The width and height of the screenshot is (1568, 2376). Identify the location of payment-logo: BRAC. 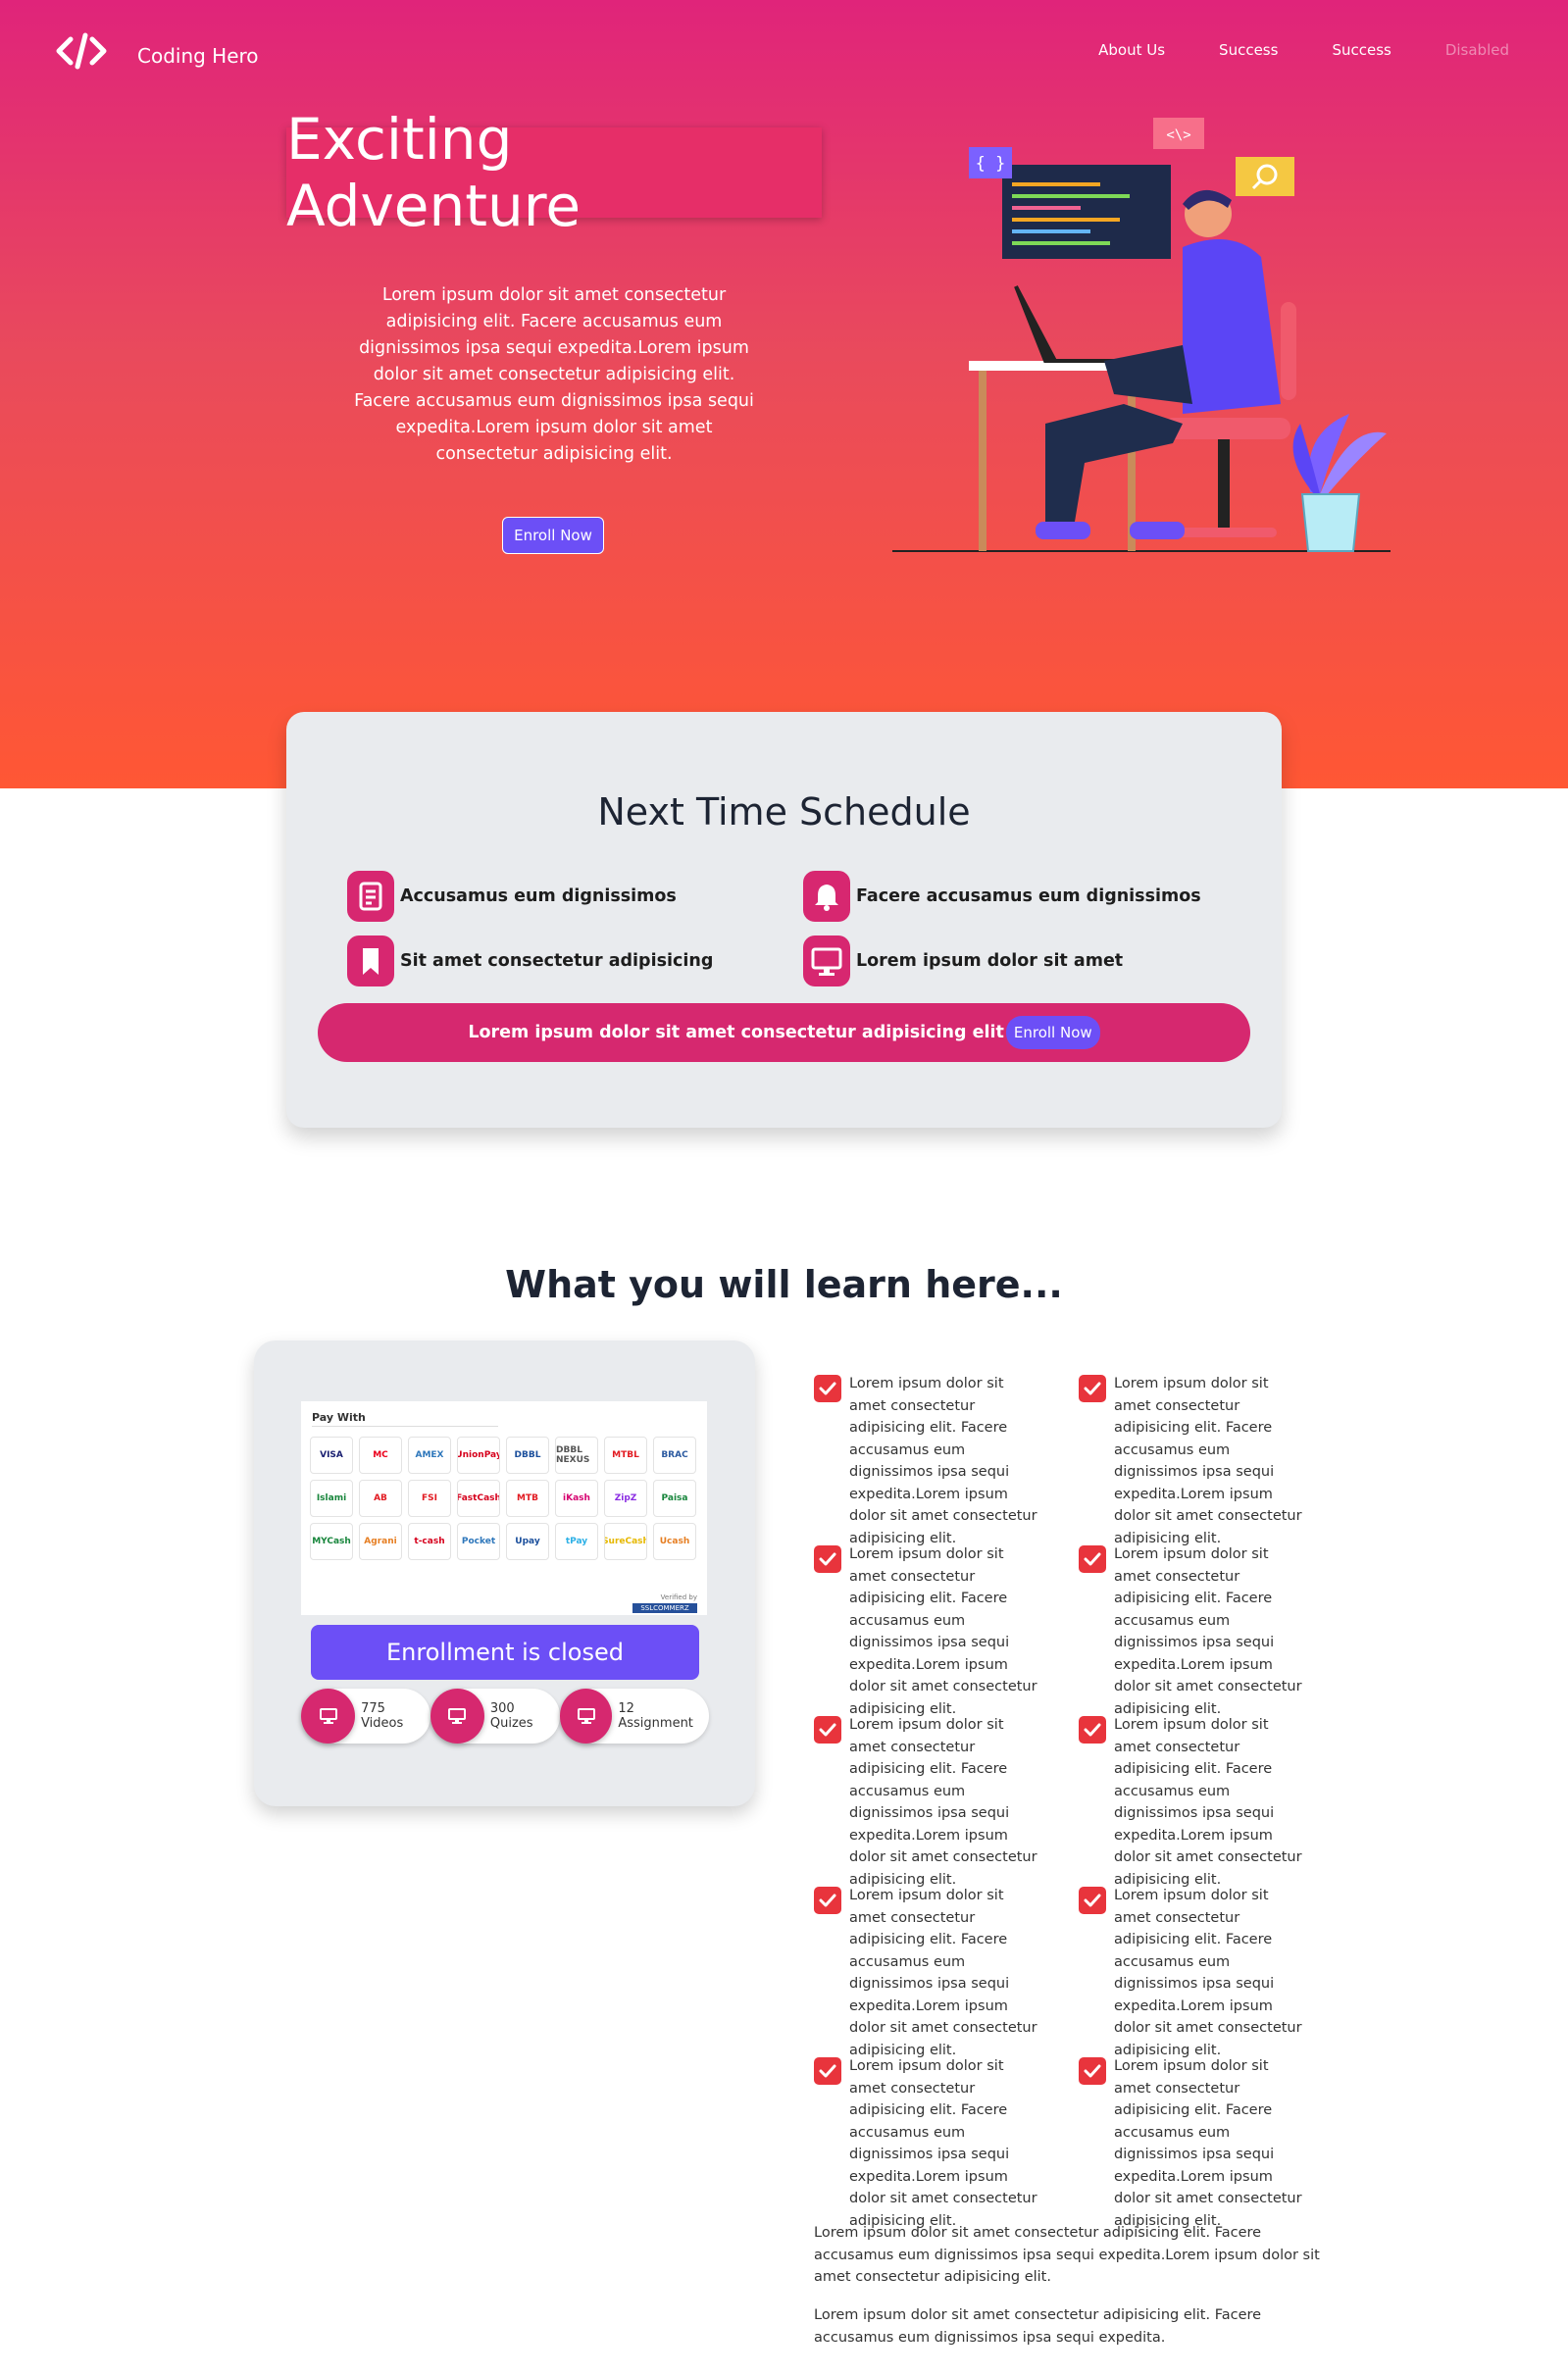
(674, 1455).